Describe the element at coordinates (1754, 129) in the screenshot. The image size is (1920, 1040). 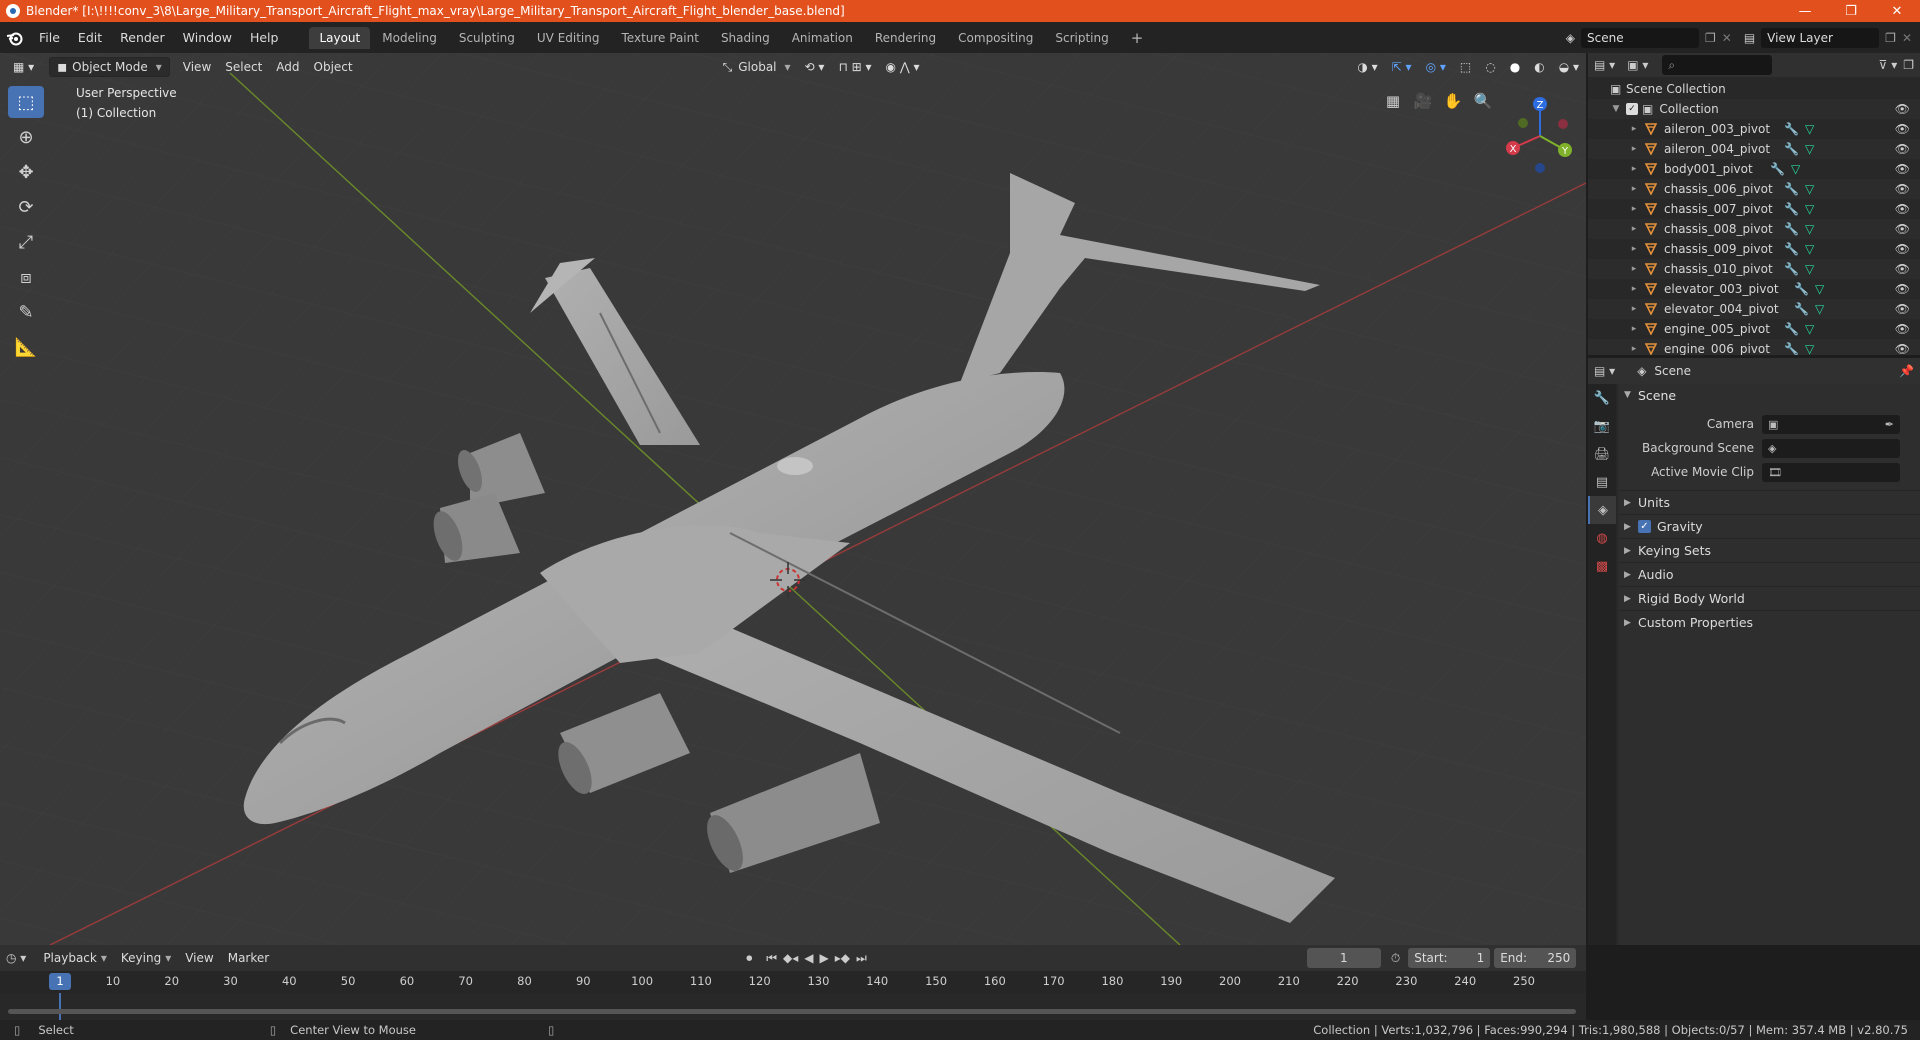
I see `outliner-item: ▸ aileron_003_pivot 🔧 ▽ 👁` at that location.